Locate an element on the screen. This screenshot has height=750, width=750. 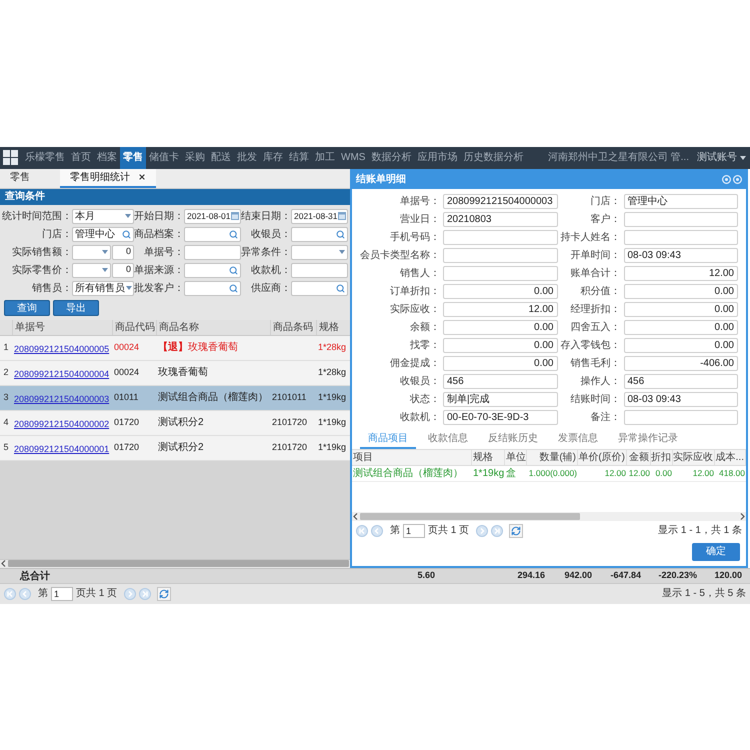
input-field: 20210803 is located at coordinates (500, 219).